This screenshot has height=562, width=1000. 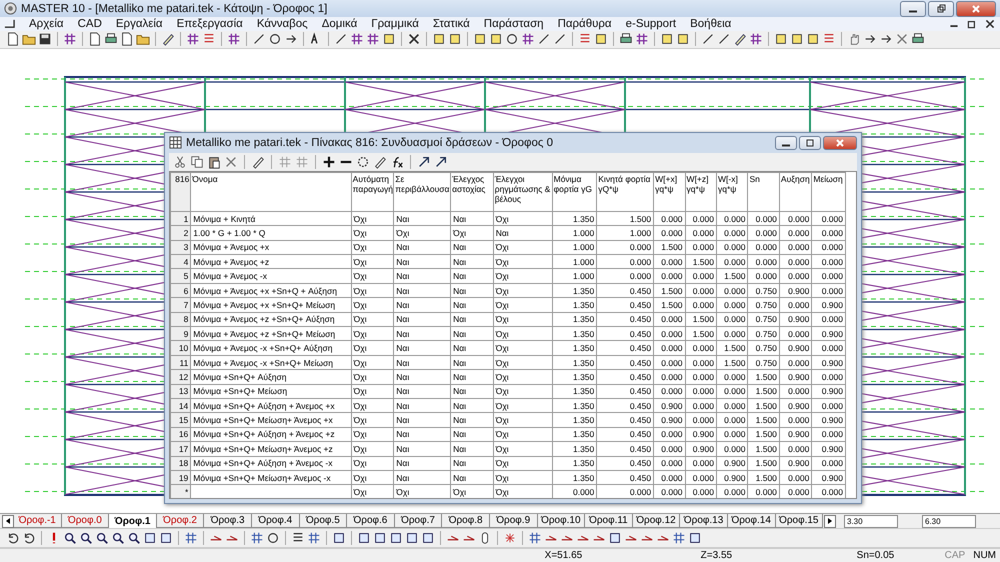 I want to click on menu-item: e-Support, so click(x=651, y=24).